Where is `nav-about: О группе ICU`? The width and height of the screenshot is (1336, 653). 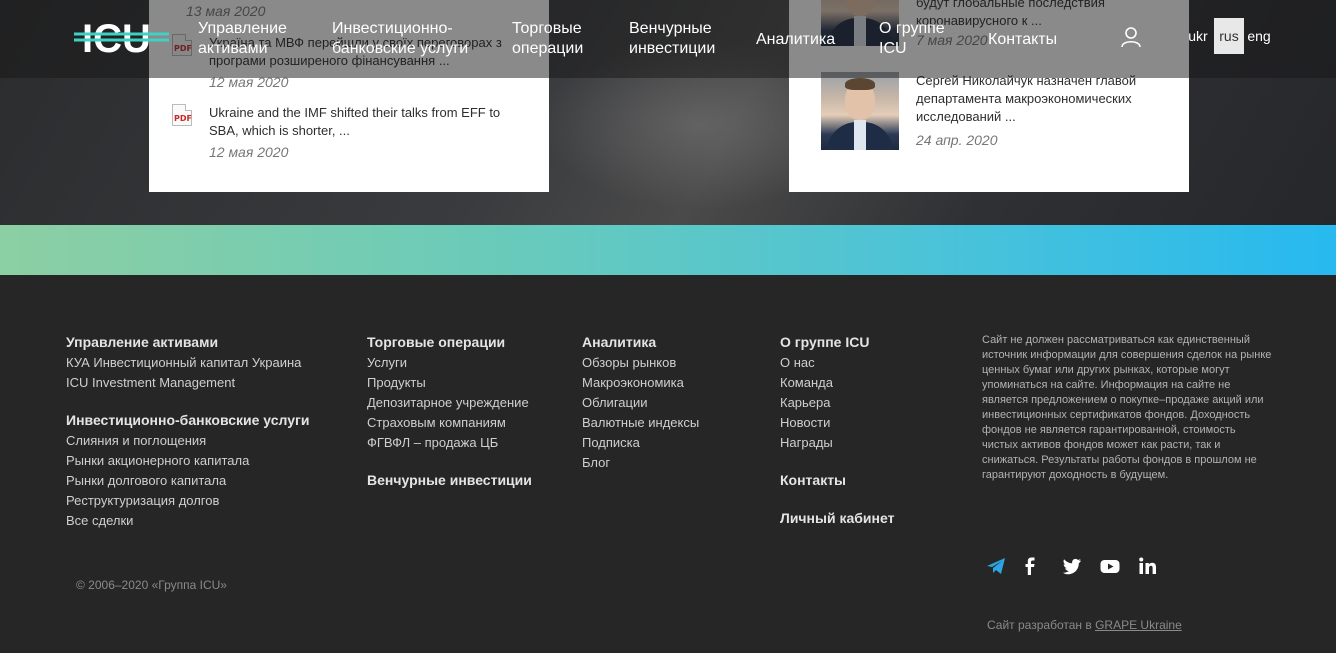
nav-about: О группе ICU is located at coordinates (912, 39).